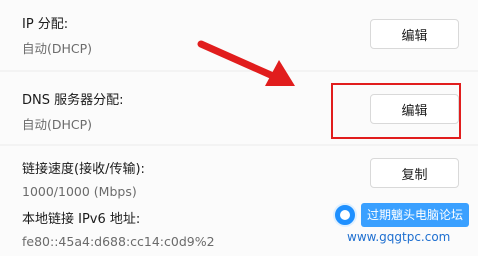 The width and height of the screenshot is (478, 256). Describe the element at coordinates (73, 100) in the screenshot. I see `dns-assignment-label: DNS 服务器分配:` at that location.